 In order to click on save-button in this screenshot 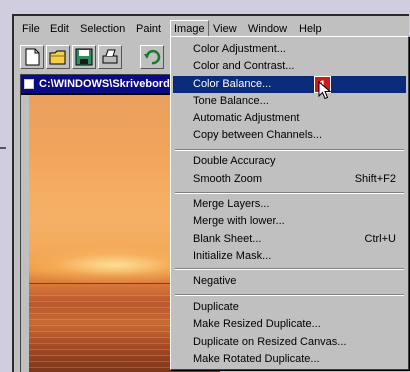, I will do `click(84, 57)`.